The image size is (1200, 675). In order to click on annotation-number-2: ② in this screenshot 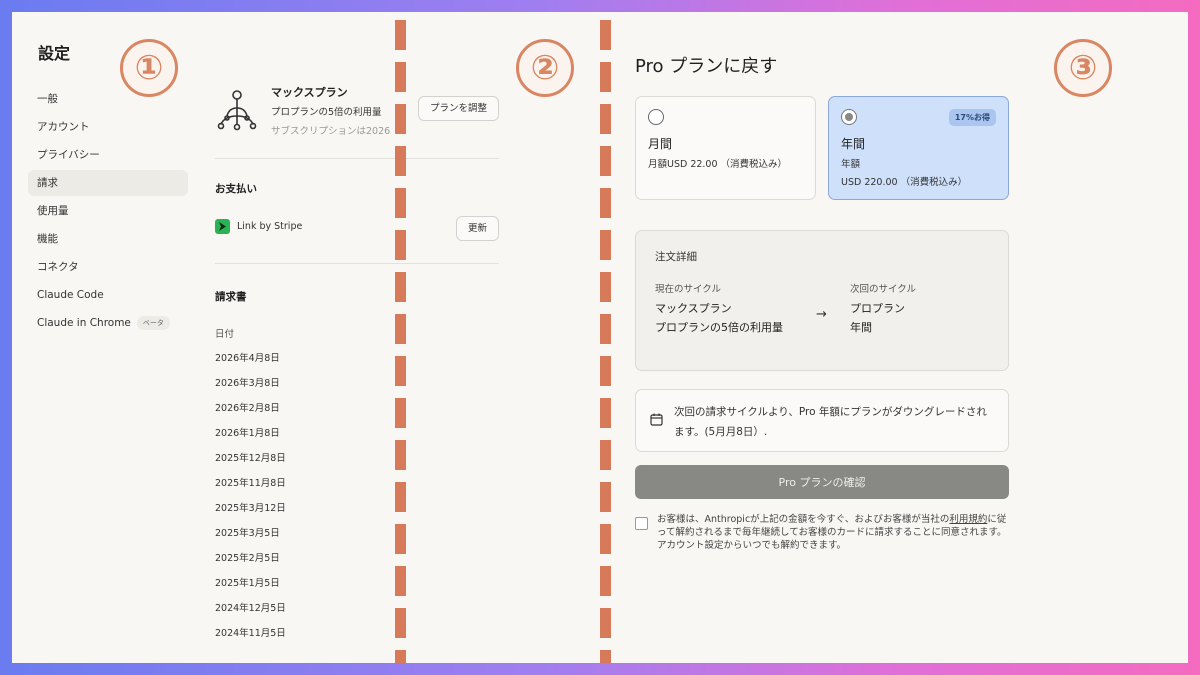, I will do `click(545, 68)`.